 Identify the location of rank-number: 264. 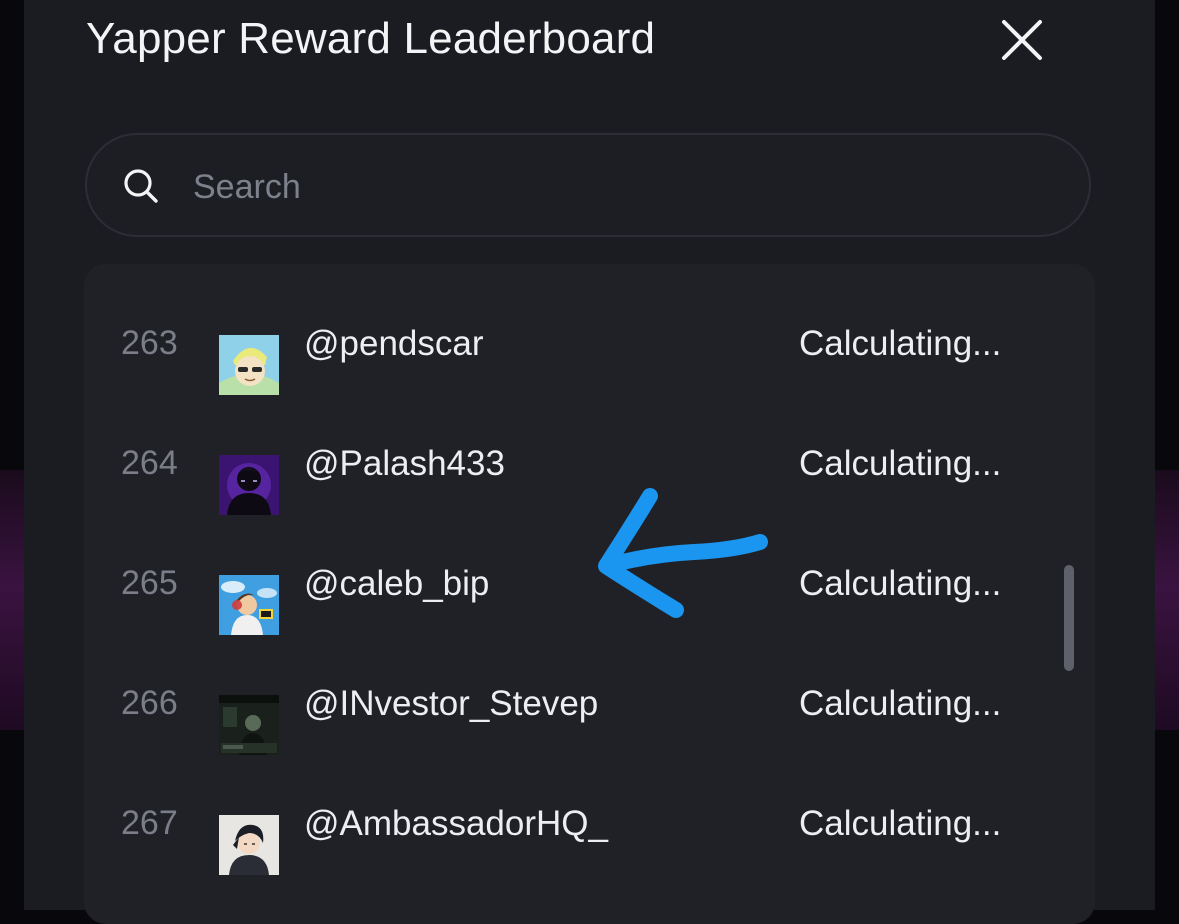
(149, 463).